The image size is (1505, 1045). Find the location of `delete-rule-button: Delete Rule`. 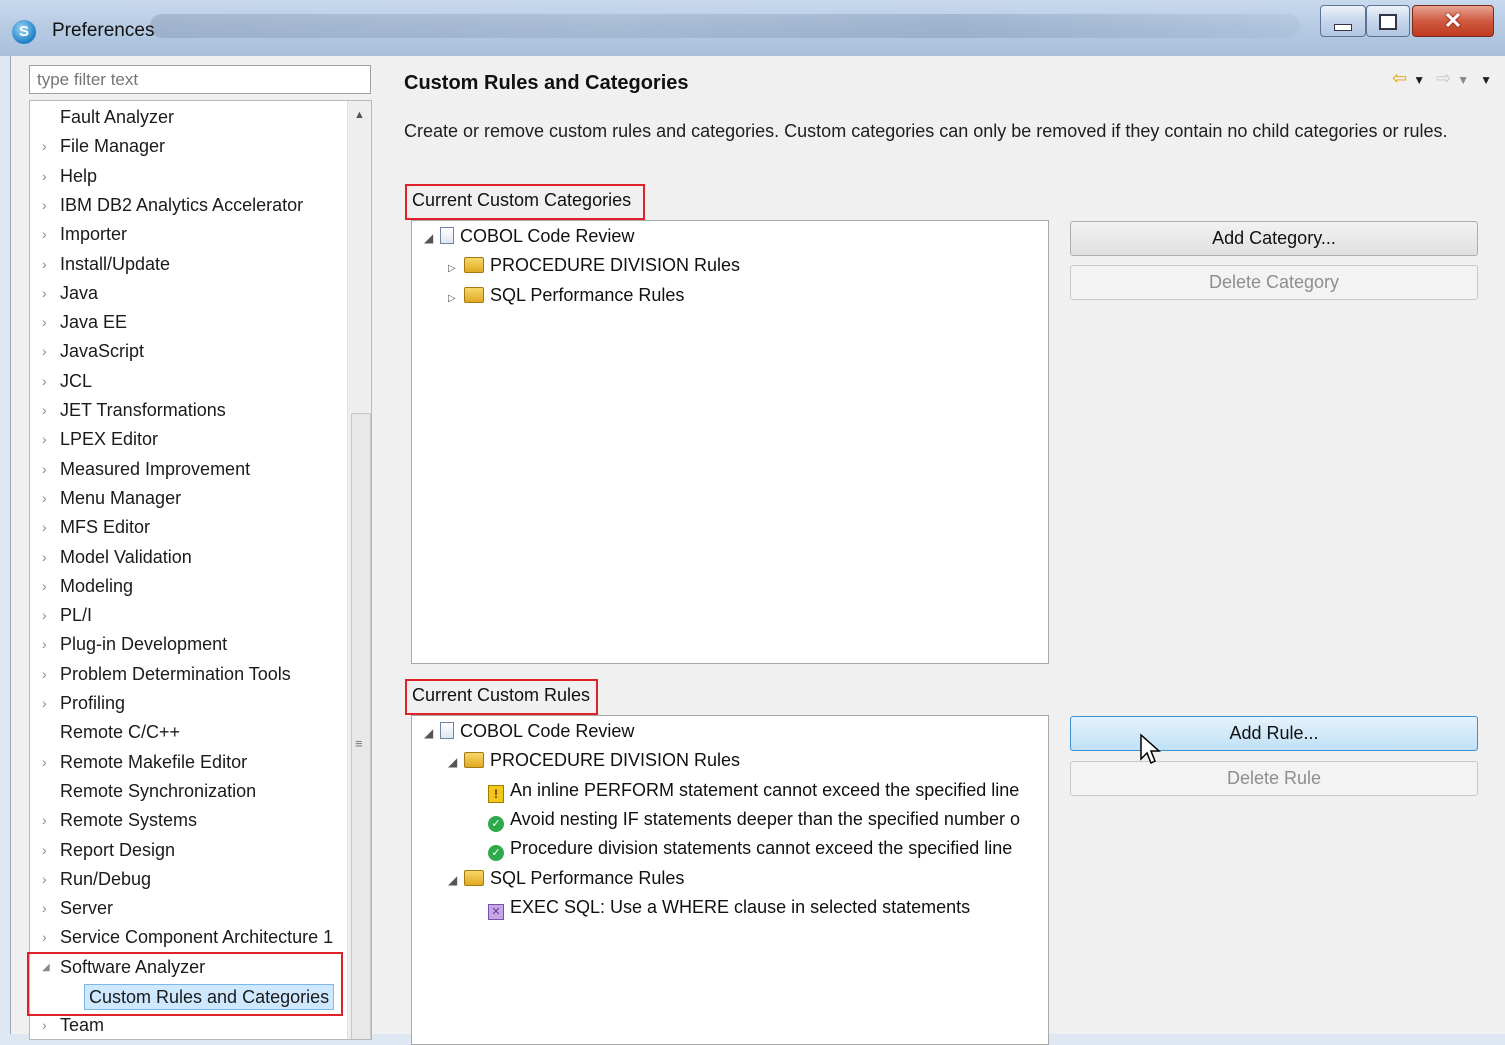

delete-rule-button: Delete Rule is located at coordinates (1274, 778).